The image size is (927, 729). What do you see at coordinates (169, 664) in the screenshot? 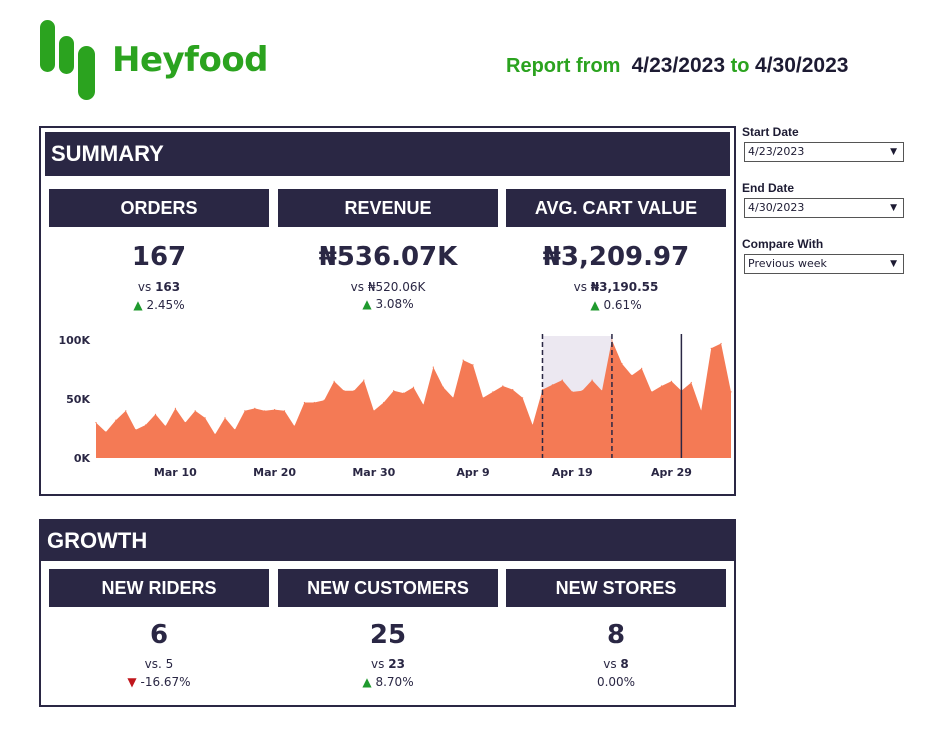
I see `vs-value: 5` at bounding box center [169, 664].